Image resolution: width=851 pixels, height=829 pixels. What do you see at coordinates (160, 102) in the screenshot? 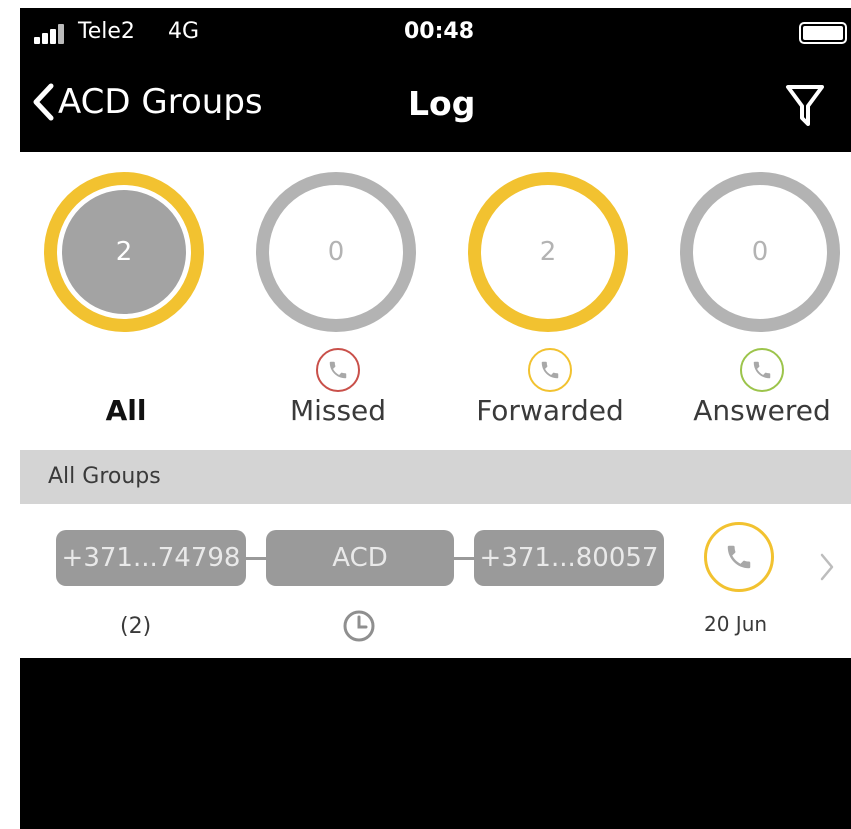
I see `back-label: ACD Groups` at bounding box center [160, 102].